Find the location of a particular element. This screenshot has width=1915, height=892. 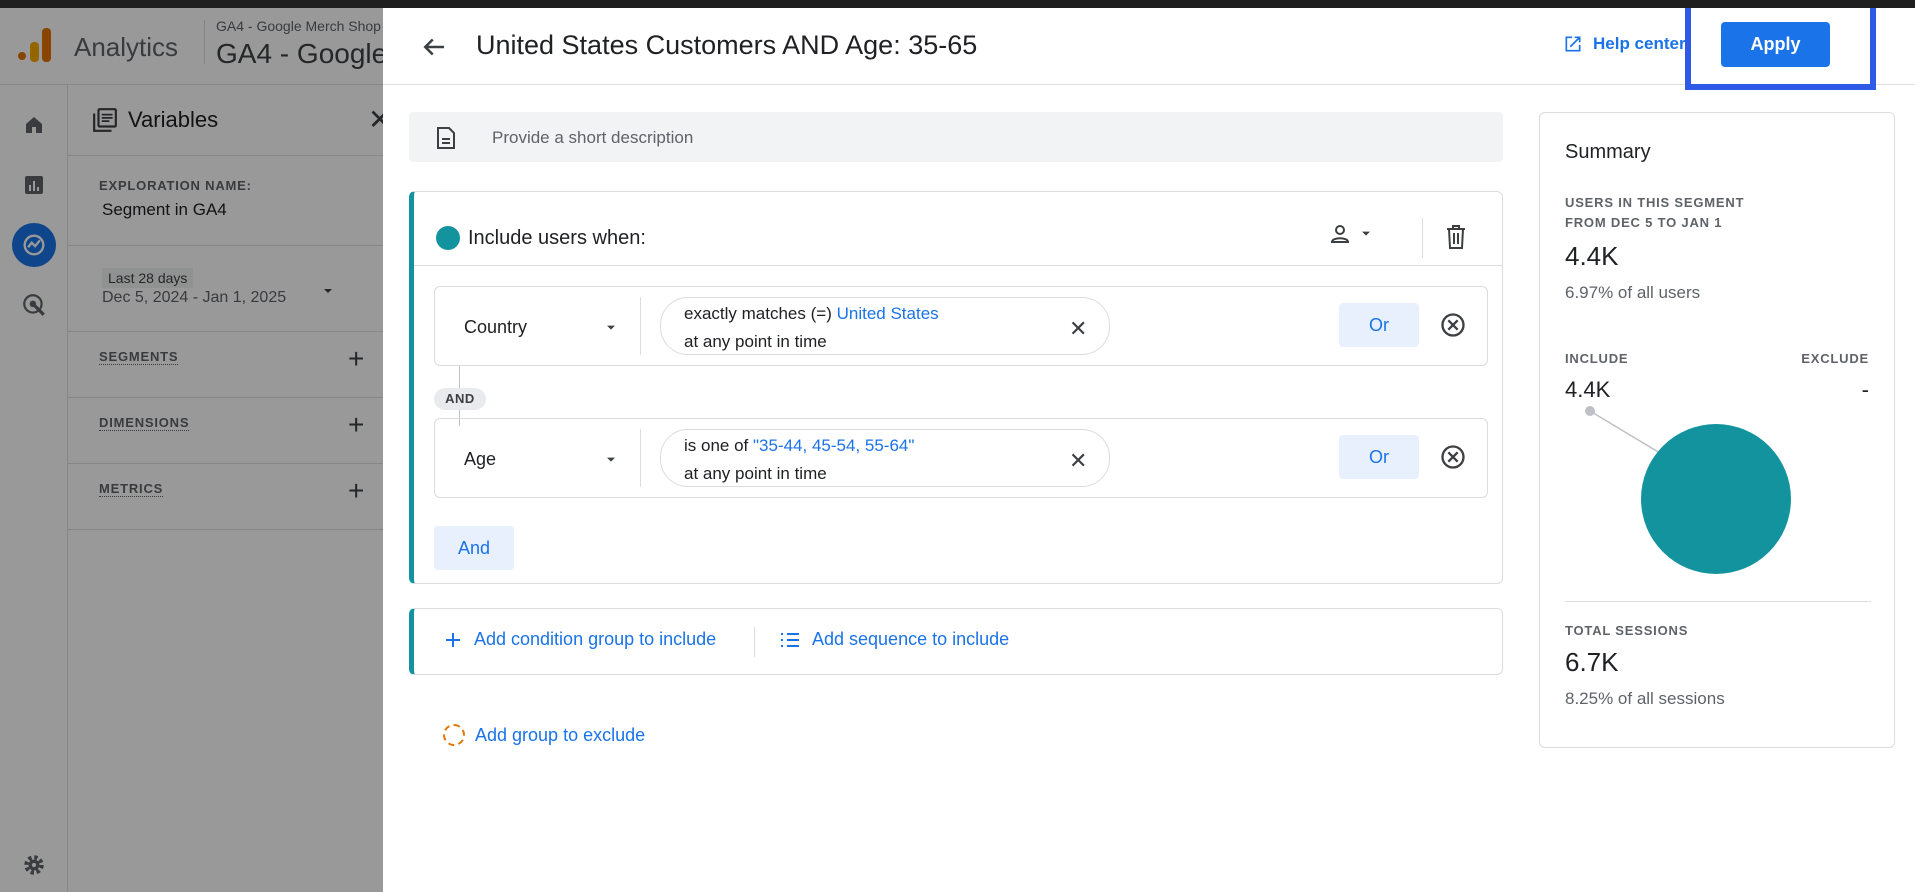

description-field: Provide a short description is located at coordinates (956, 137).